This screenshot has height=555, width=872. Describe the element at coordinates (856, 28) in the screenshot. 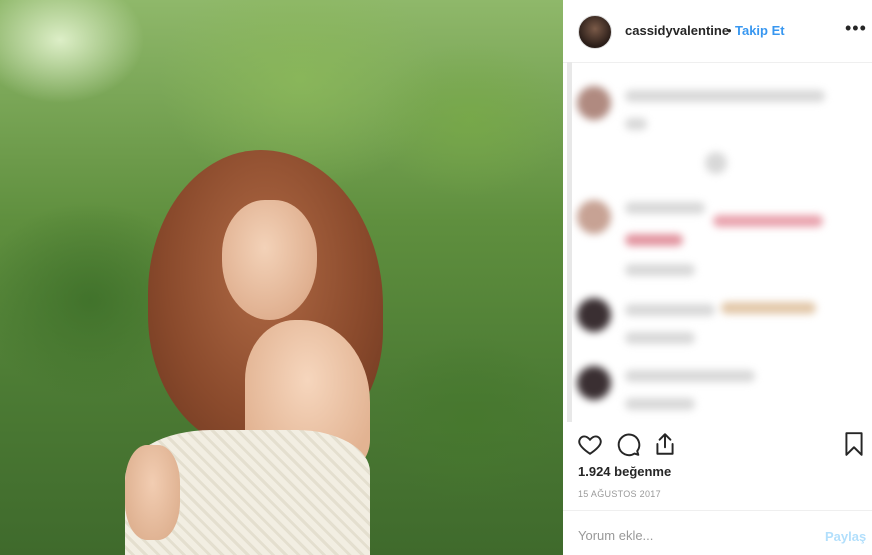

I see `more-options-icon: •••` at that location.